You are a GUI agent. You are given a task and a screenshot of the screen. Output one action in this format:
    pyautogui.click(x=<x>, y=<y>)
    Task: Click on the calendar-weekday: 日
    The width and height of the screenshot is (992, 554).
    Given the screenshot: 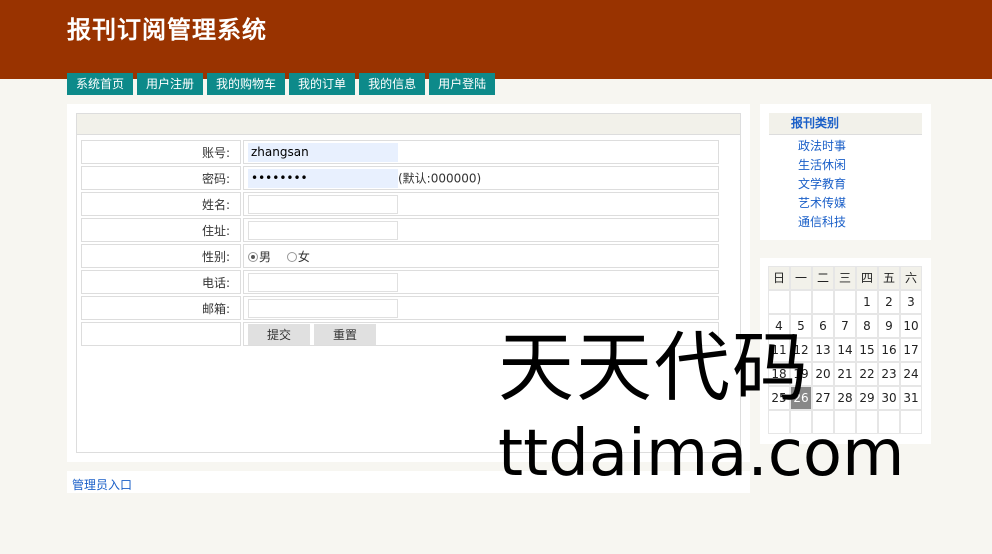 What is the action you would take?
    pyautogui.click(x=779, y=278)
    